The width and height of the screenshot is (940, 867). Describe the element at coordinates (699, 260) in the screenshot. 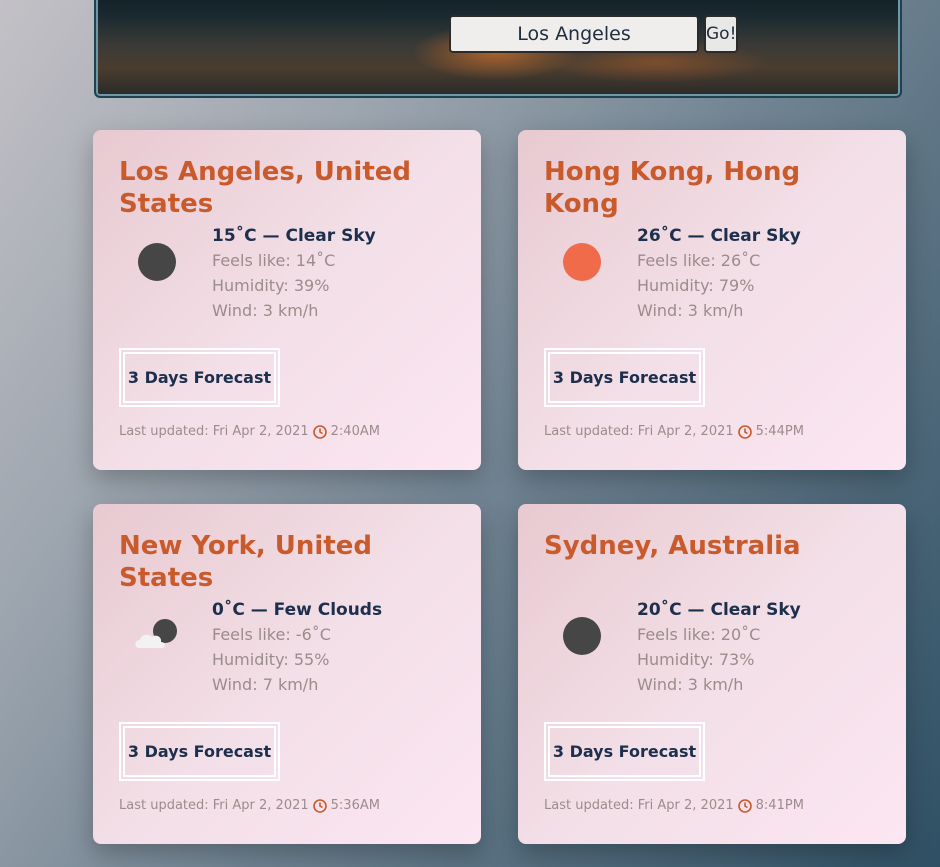

I see `feels-like: Feels like: 26˚C` at that location.